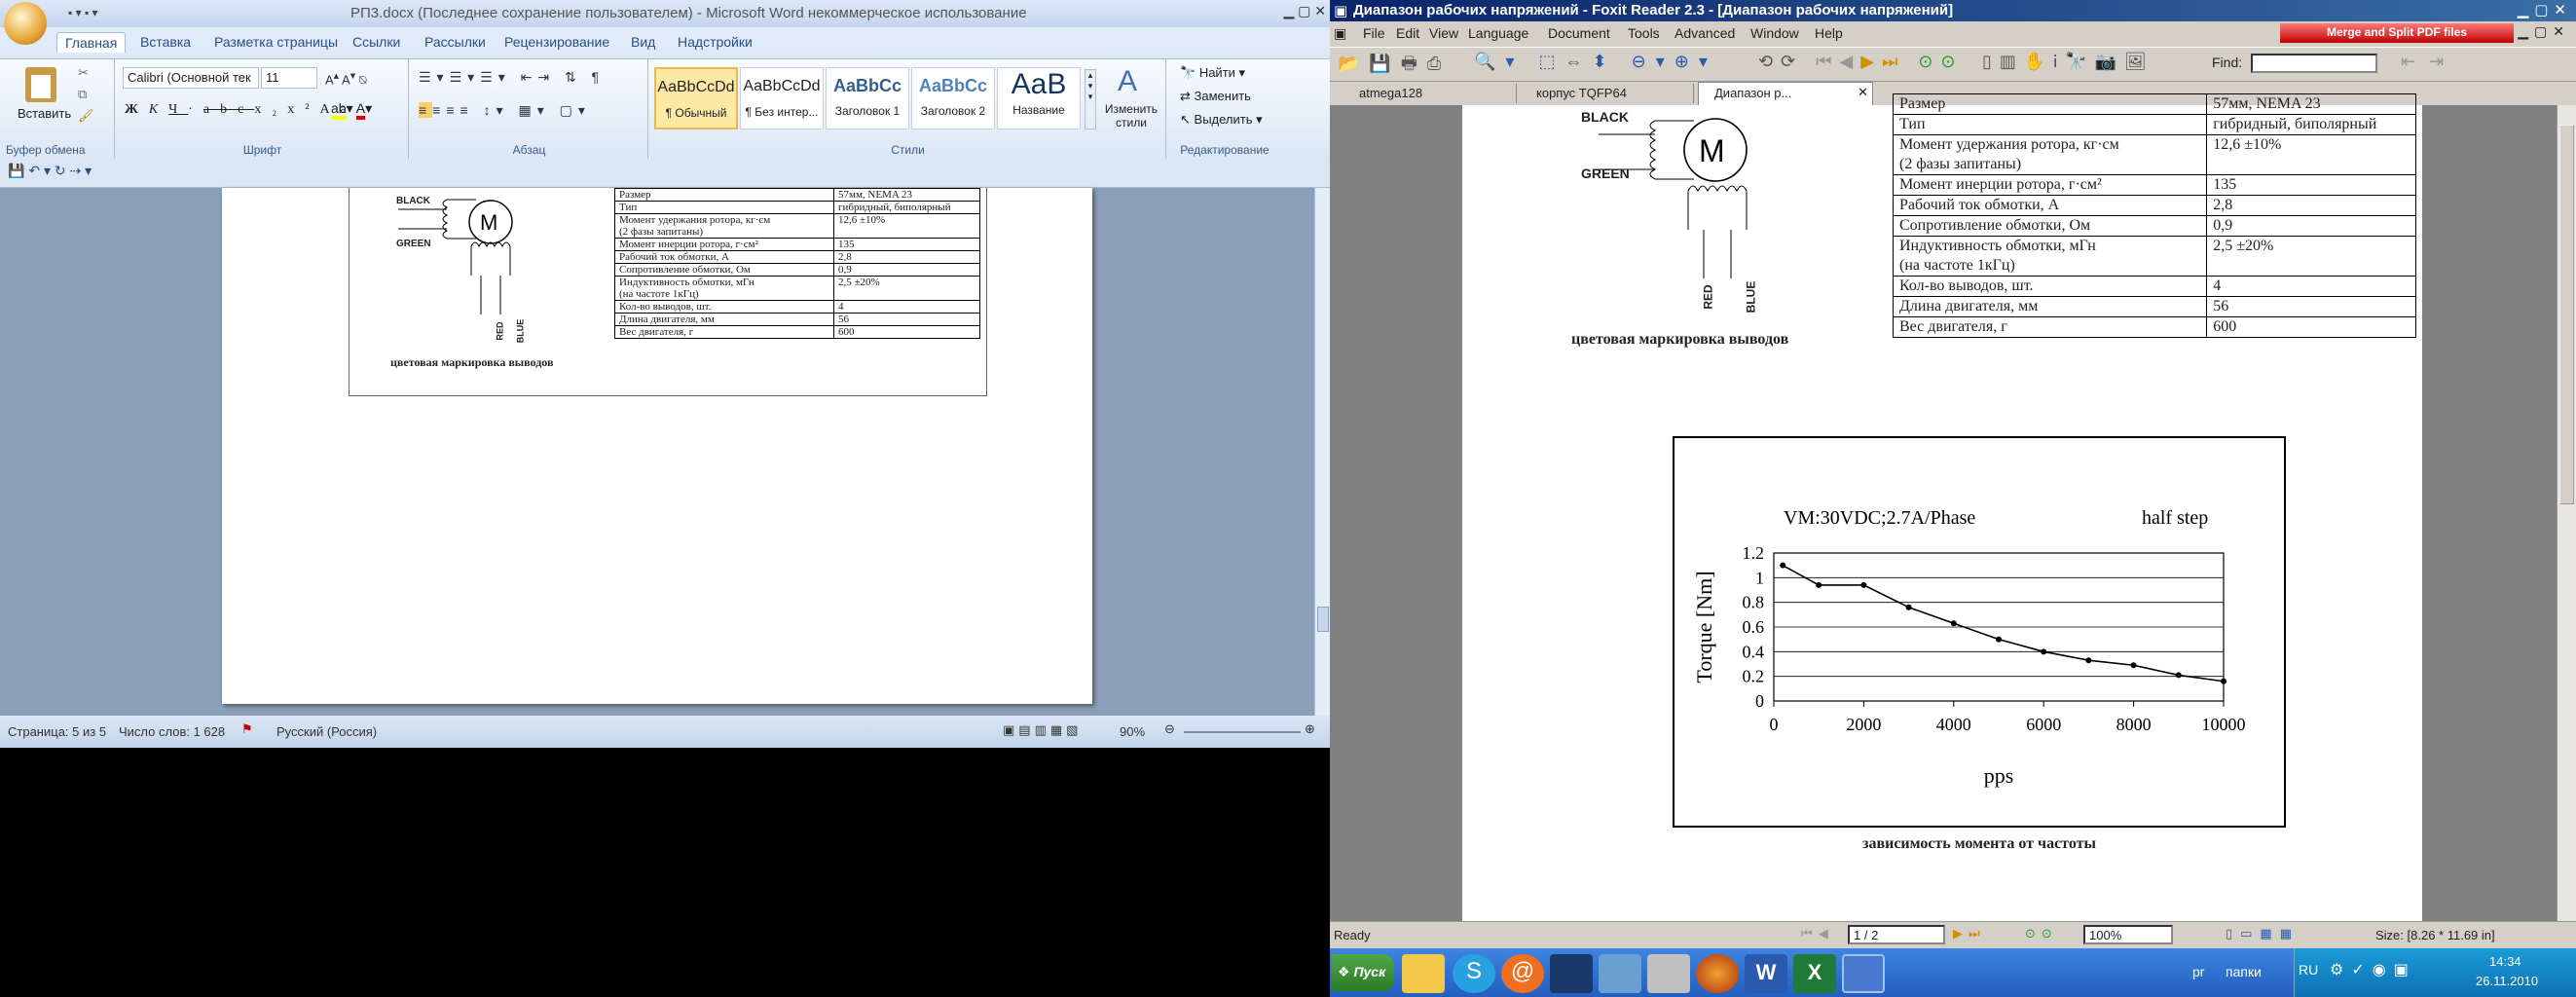  I want to click on save-icon: 💾, so click(1384, 63).